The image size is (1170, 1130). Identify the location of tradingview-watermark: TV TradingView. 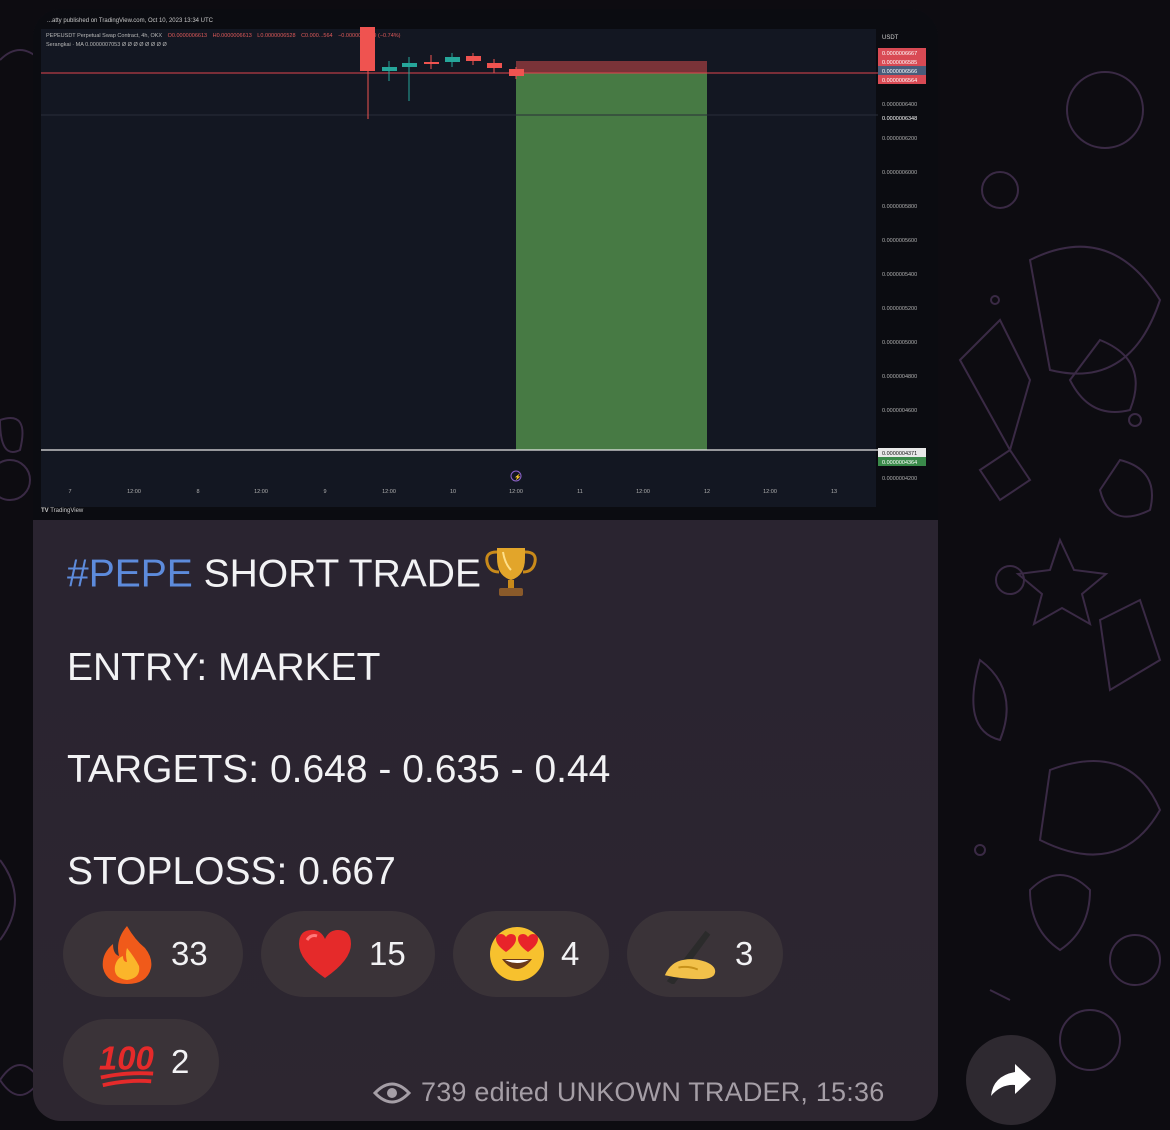
(62, 511).